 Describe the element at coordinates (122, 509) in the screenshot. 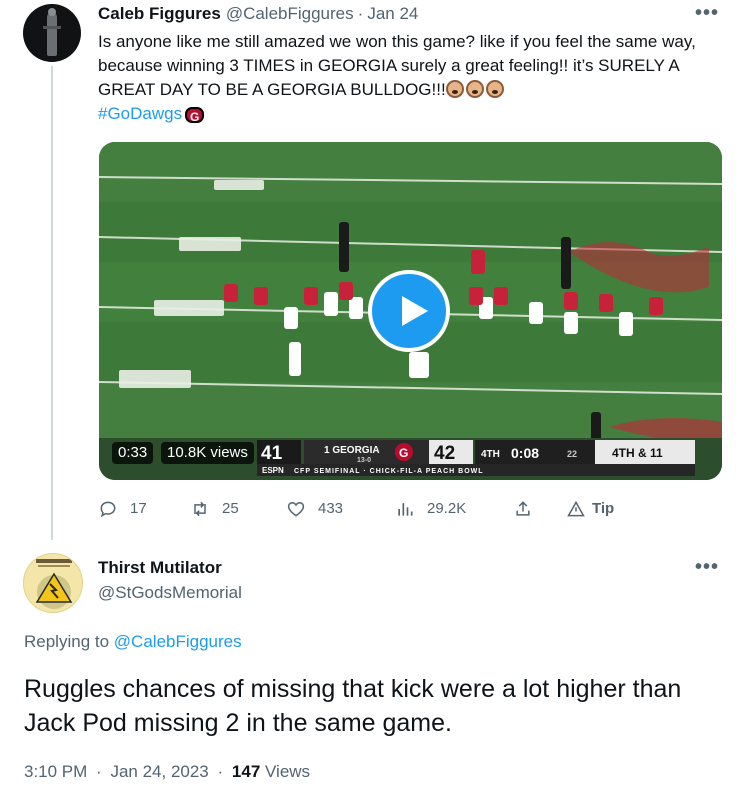

I see `reply-button: 17` at that location.